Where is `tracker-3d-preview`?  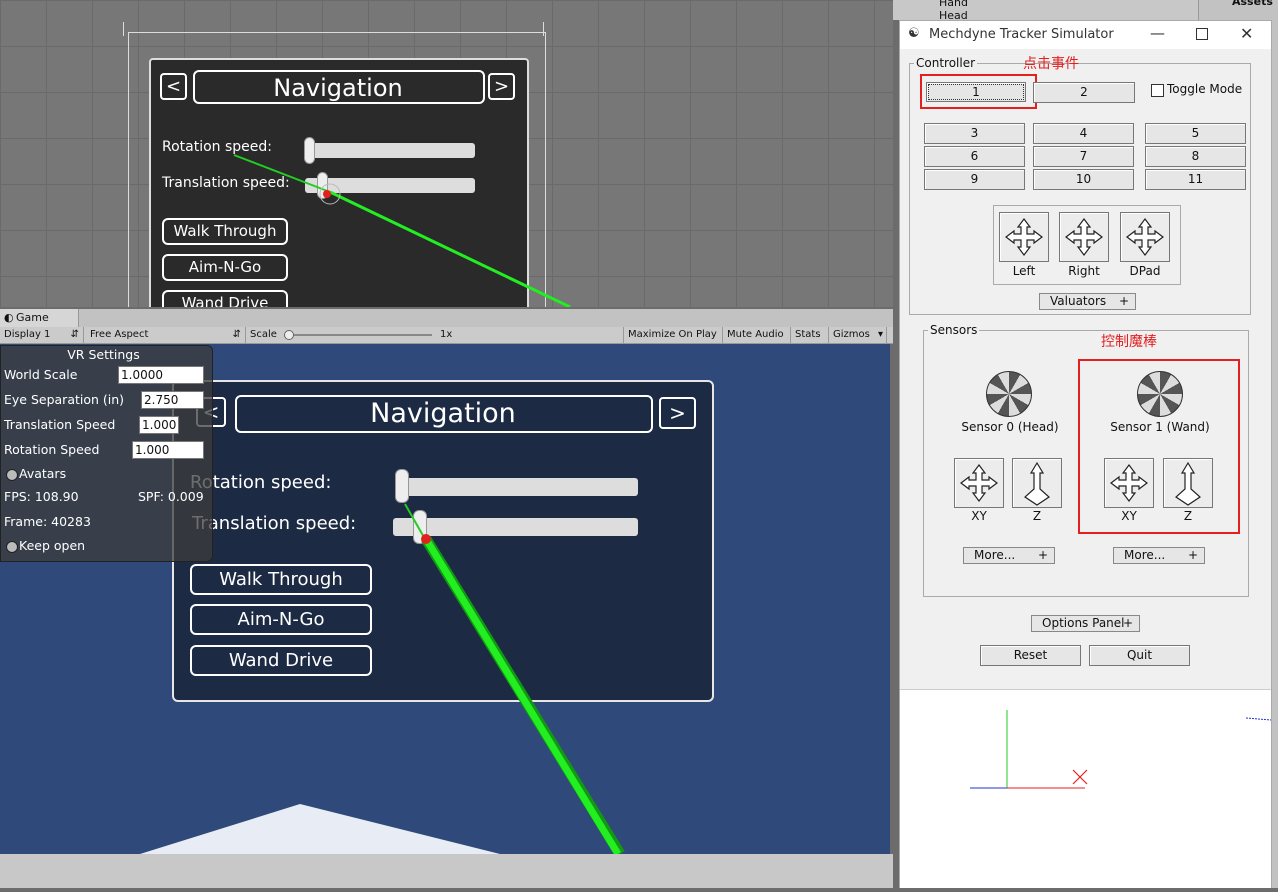 tracker-3d-preview is located at coordinates (1086, 788).